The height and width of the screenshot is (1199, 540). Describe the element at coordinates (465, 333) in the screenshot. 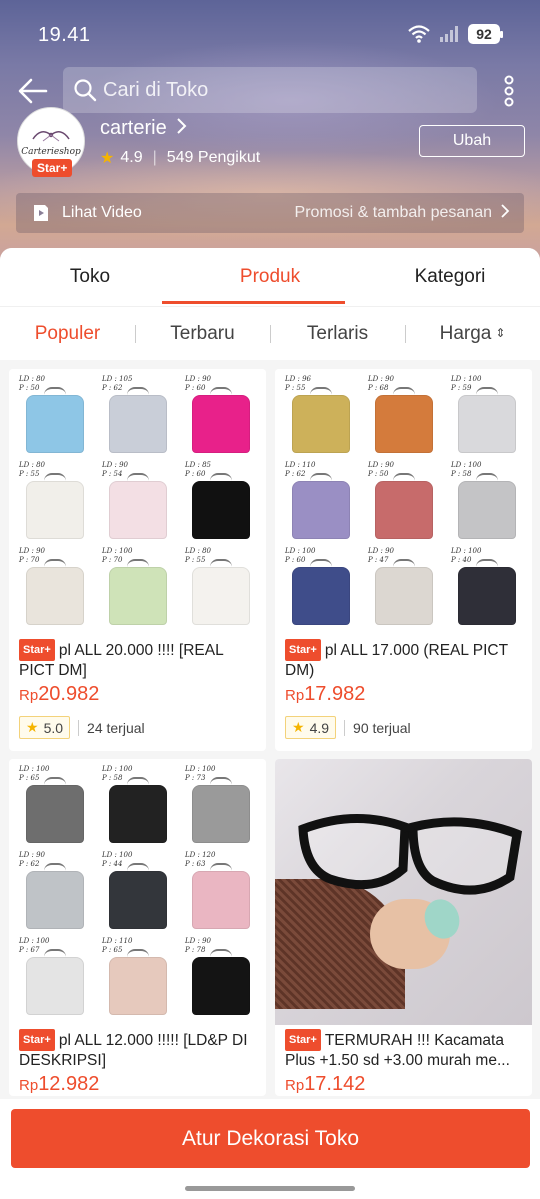

I see `sort-harga-label: Harga` at that location.